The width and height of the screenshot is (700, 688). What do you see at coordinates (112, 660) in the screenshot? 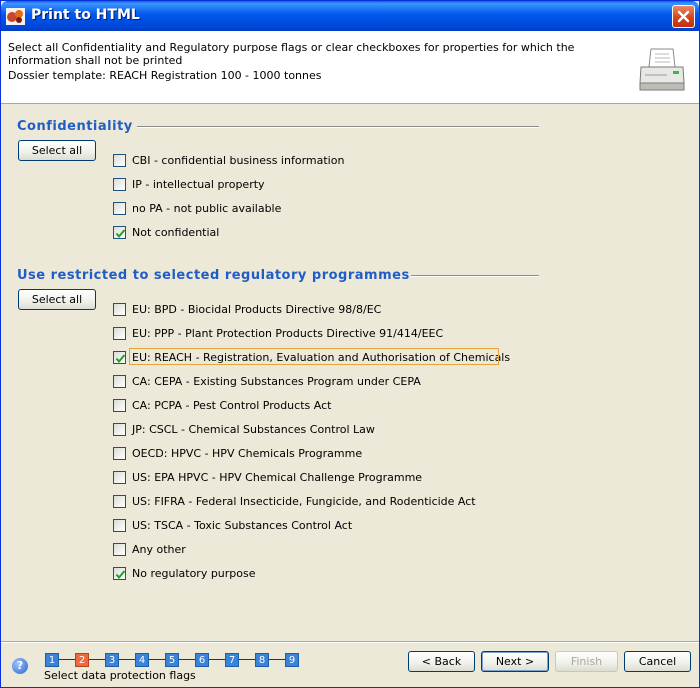
I see `wizard-step: 3` at bounding box center [112, 660].